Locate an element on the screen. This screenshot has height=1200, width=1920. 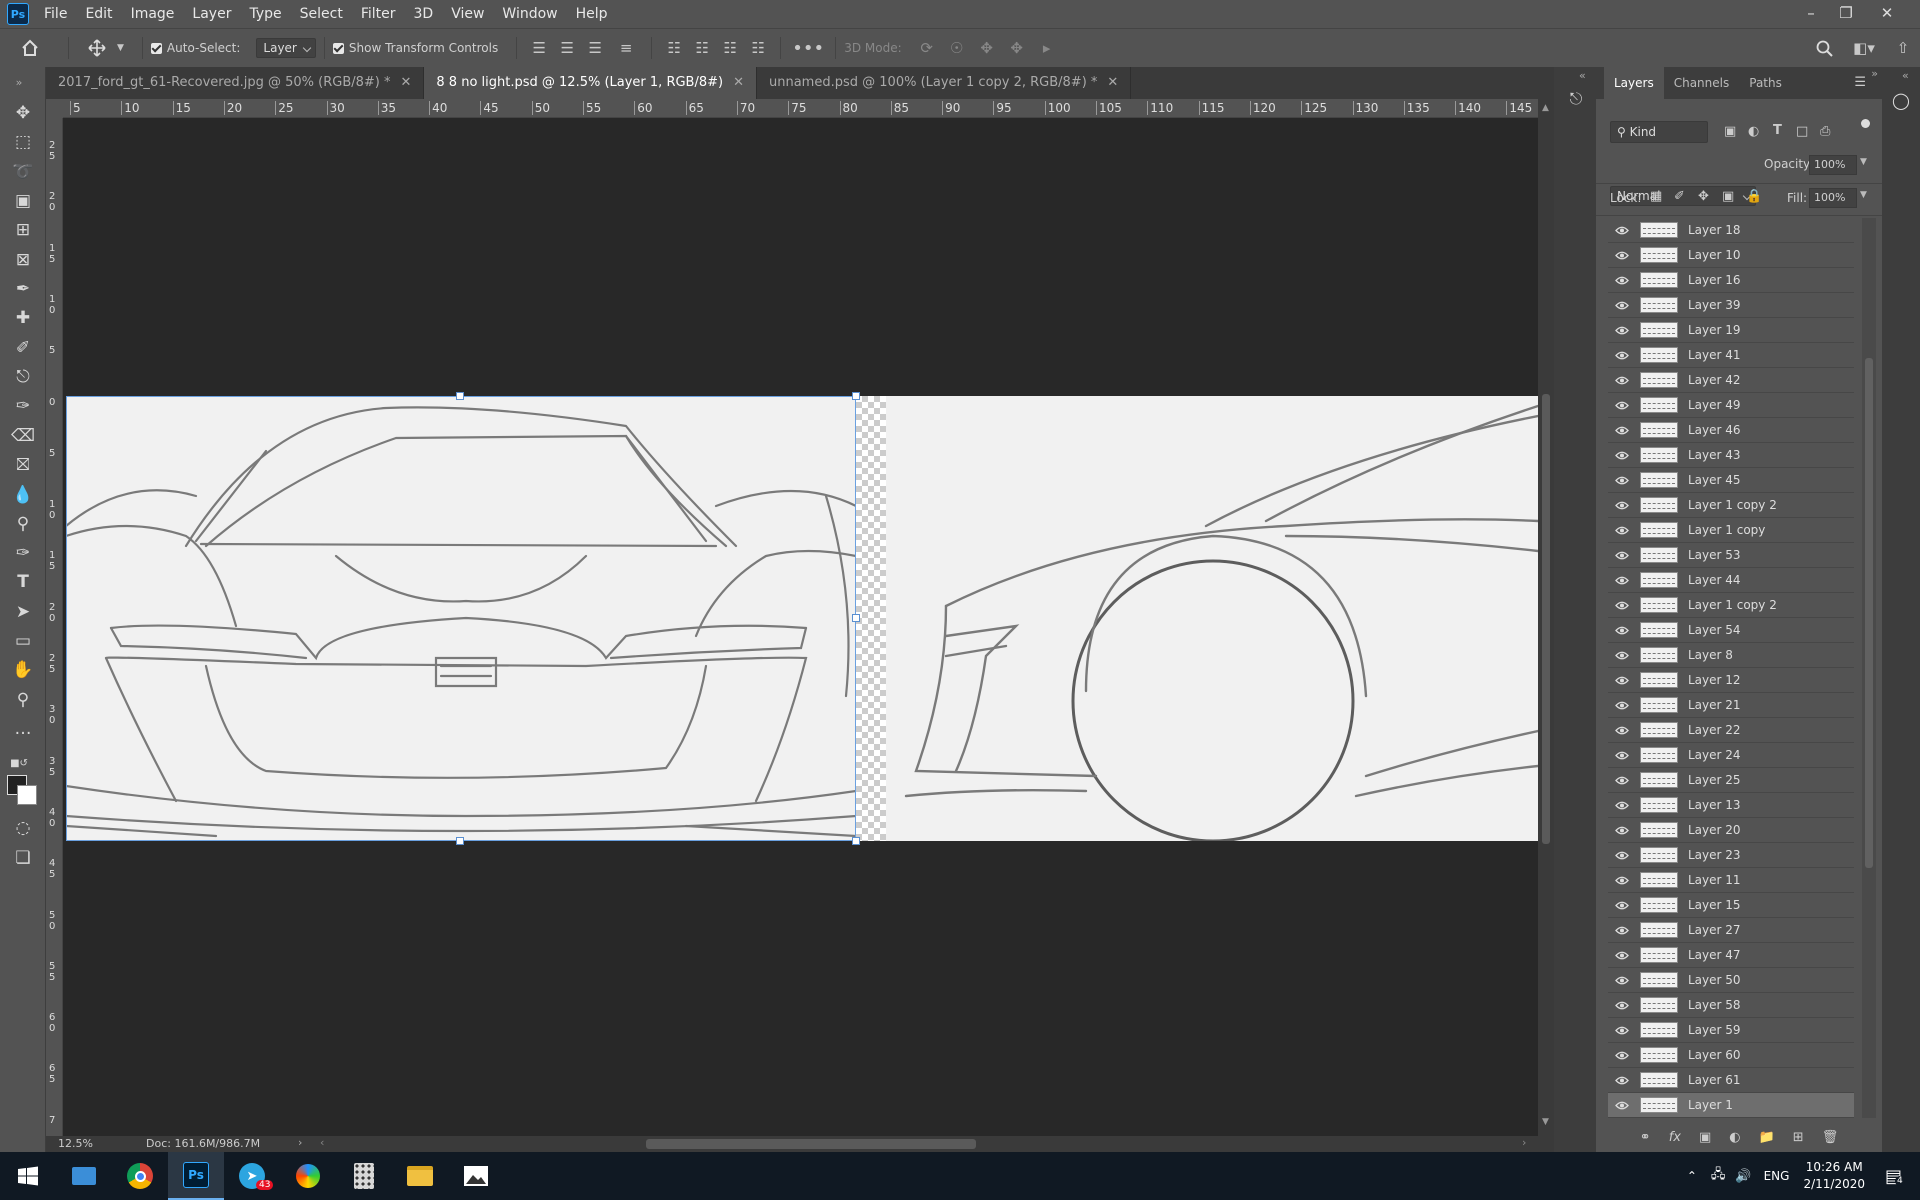
menu-image: Image is located at coordinates (153, 14).